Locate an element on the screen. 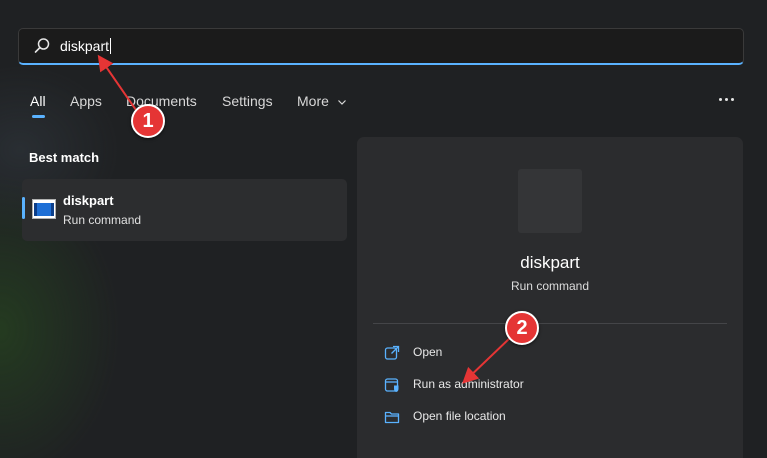 The height and width of the screenshot is (458, 767). shield-admin-icon is located at coordinates (391, 385).